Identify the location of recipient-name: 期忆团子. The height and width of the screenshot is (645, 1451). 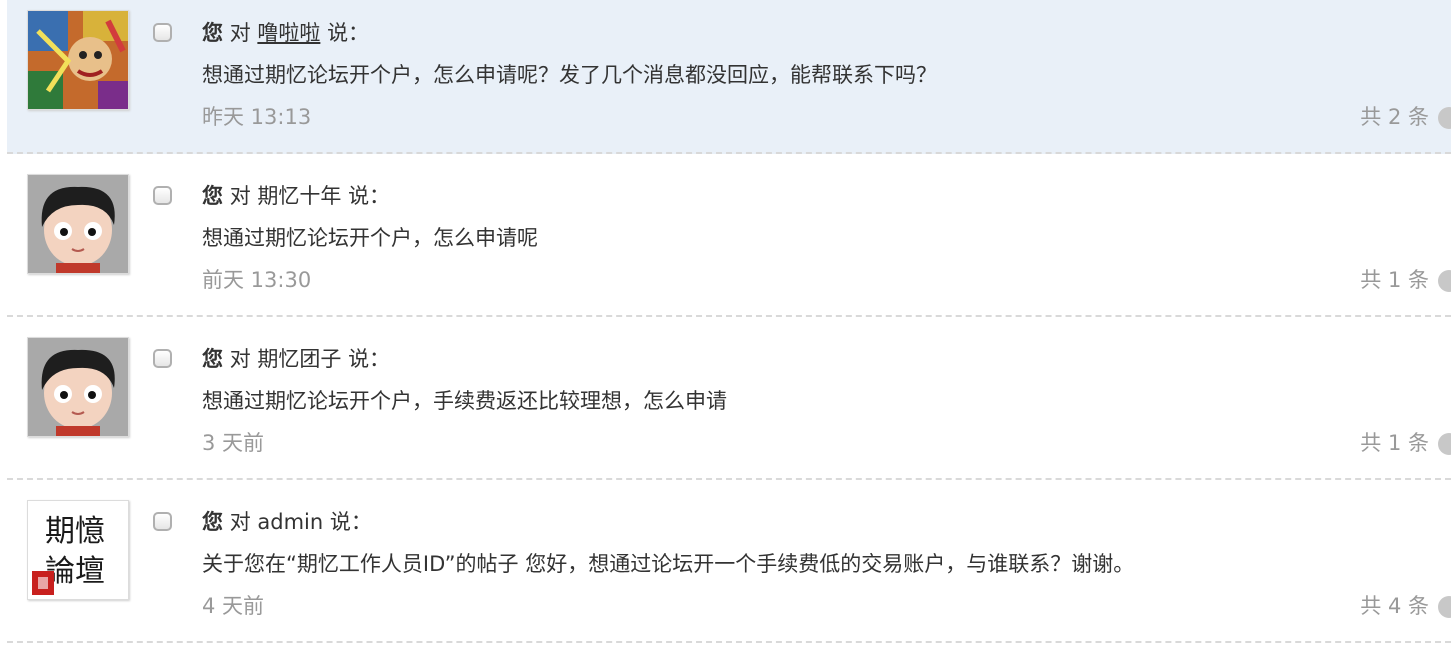
(299, 359).